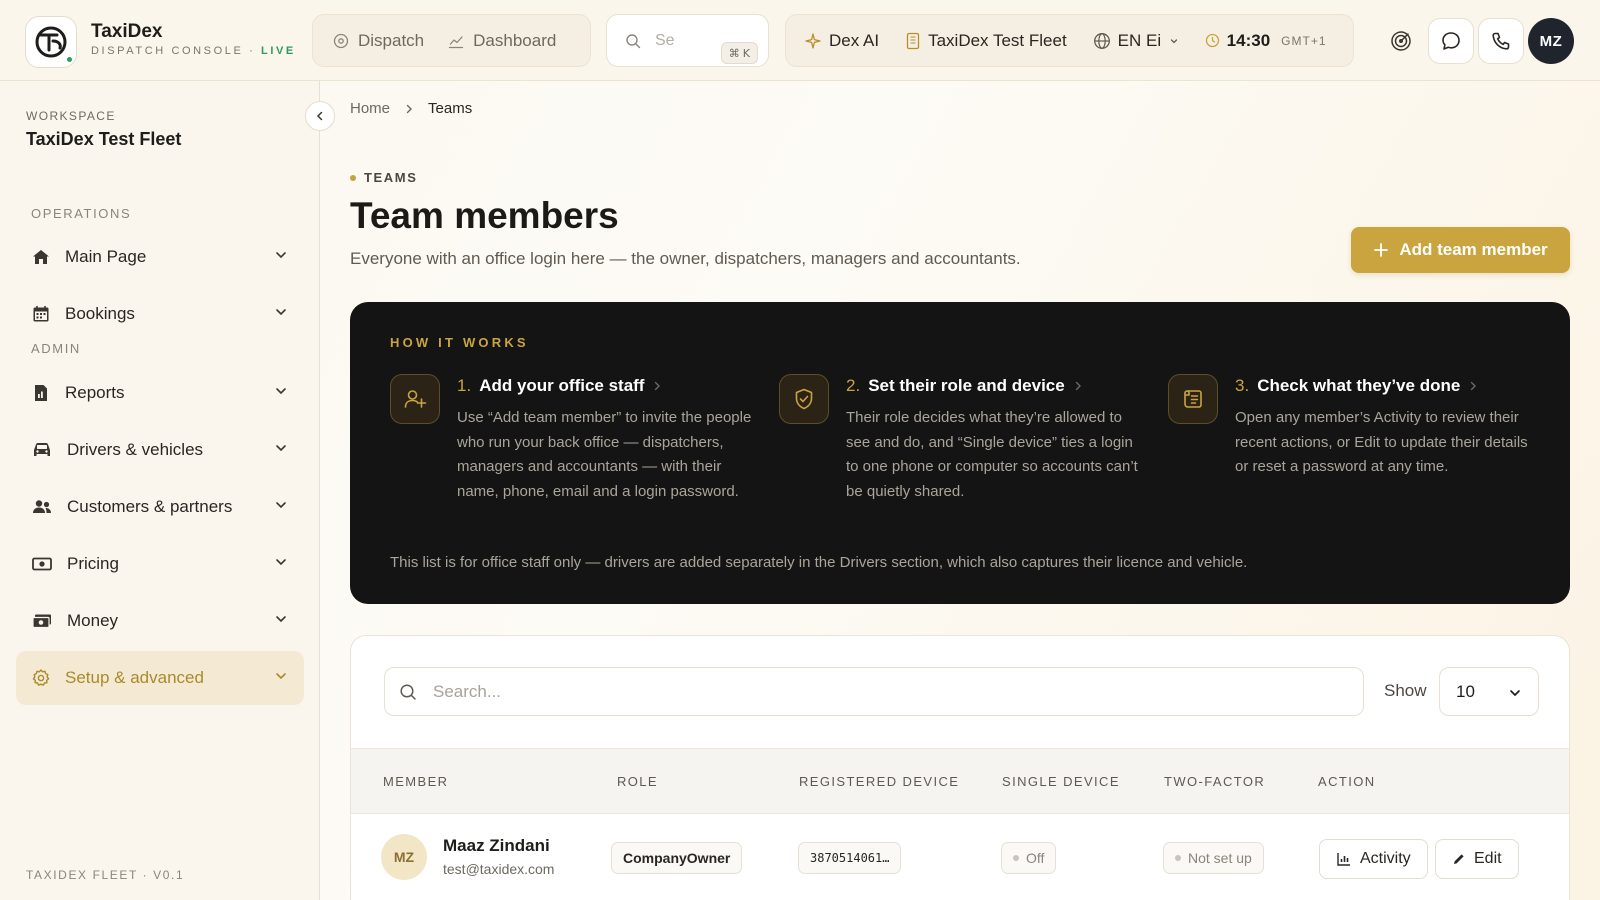  Describe the element at coordinates (160, 314) in the screenshot. I see `sidebar-item-bookings: Bookings` at that location.